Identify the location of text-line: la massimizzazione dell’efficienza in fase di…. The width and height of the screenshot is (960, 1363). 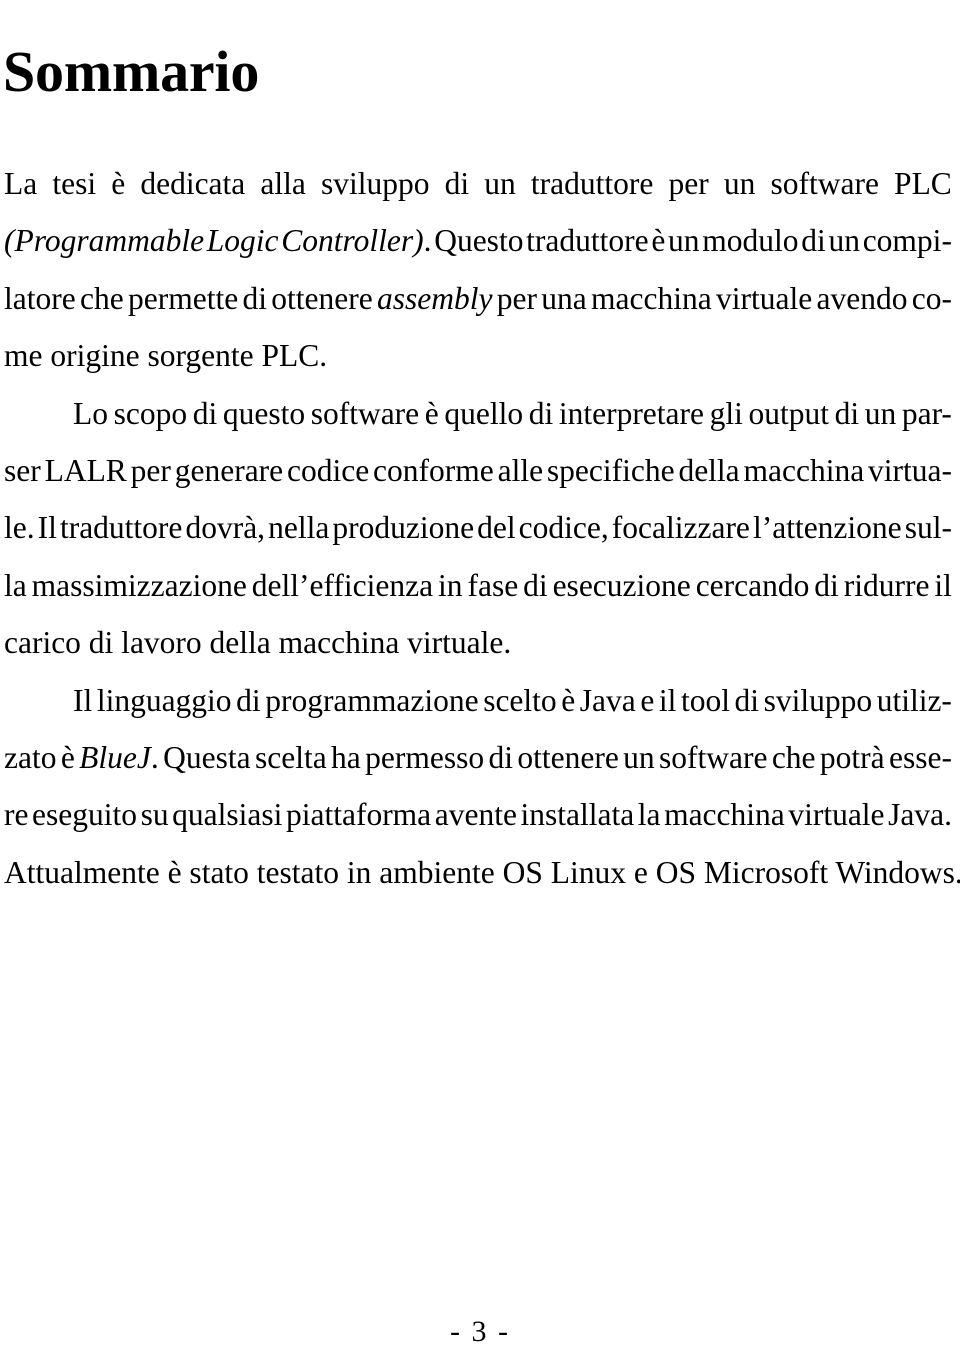
(478, 585).